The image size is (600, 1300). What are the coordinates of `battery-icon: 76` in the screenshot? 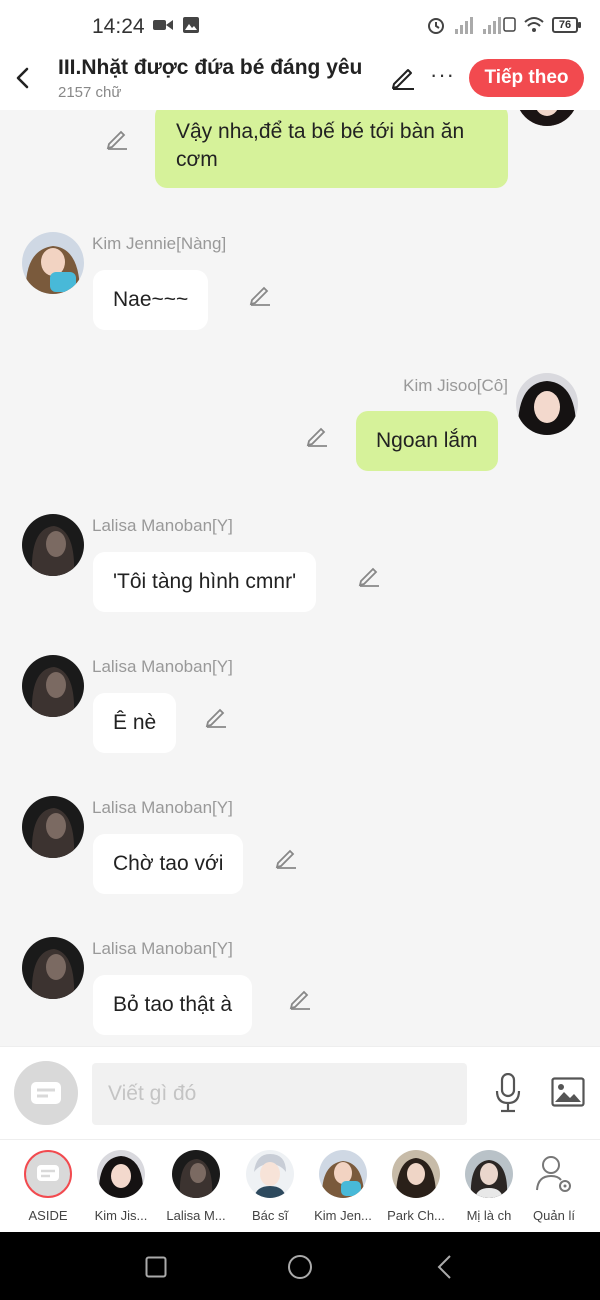 It's located at (566, 25).